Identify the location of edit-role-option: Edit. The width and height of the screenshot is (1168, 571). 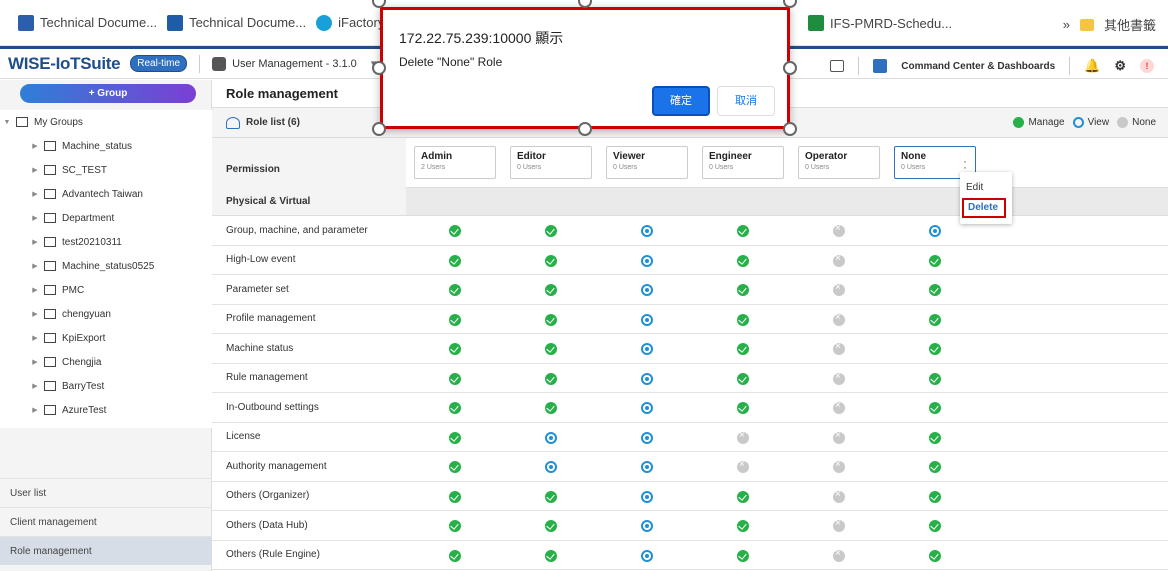
(986, 188).